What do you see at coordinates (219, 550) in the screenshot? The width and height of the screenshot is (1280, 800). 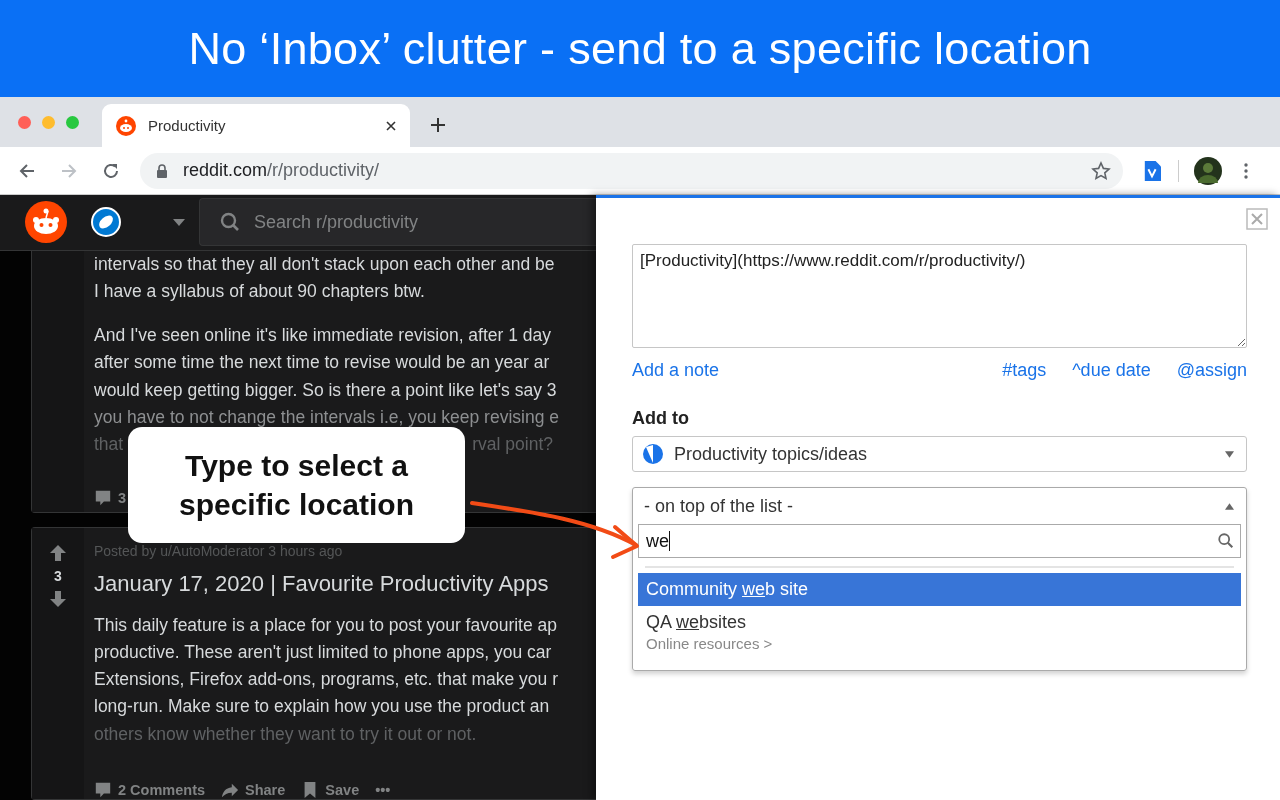 I see `post-meta: Posted by u/AutoModerator 3 hours ago` at bounding box center [219, 550].